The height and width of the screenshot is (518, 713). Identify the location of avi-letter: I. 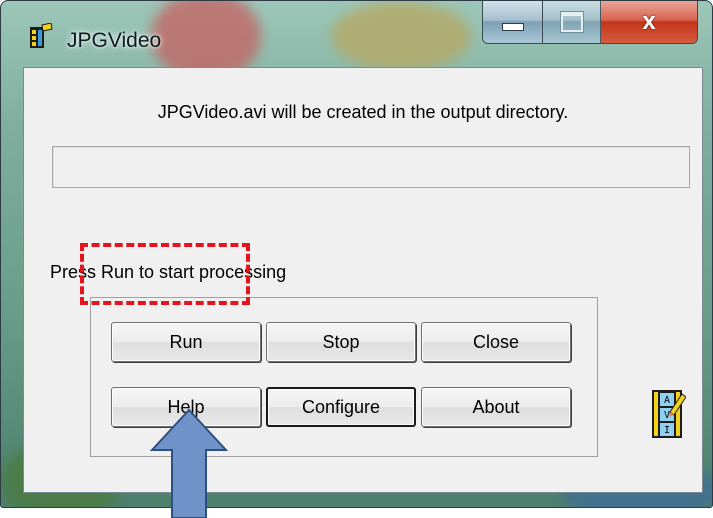
(667, 430).